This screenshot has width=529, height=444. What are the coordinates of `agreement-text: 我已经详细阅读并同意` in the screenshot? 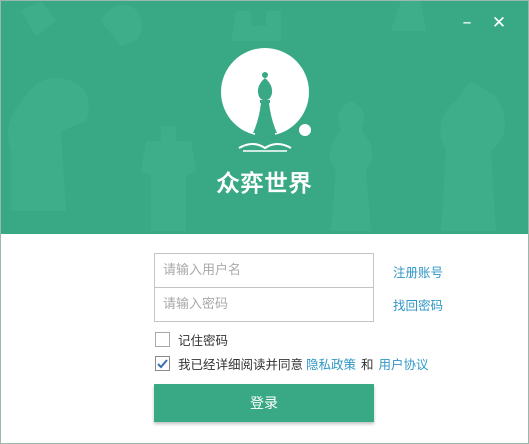 It's located at (241, 364).